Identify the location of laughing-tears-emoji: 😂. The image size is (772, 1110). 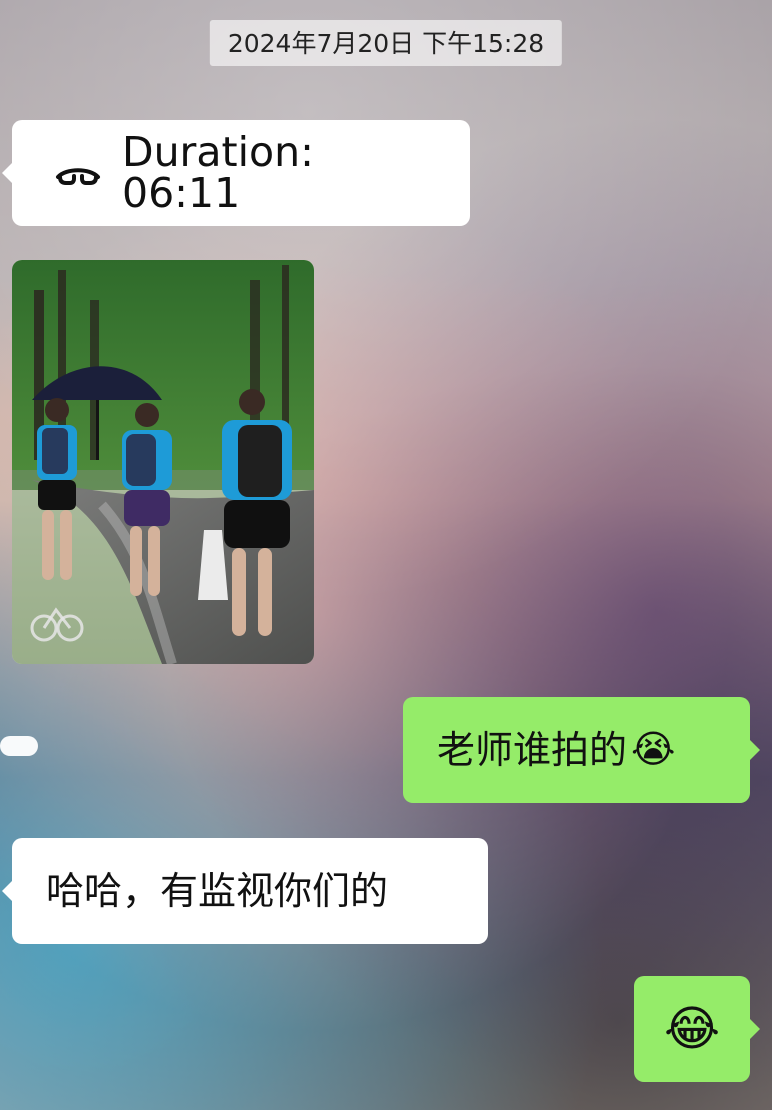
(692, 1029).